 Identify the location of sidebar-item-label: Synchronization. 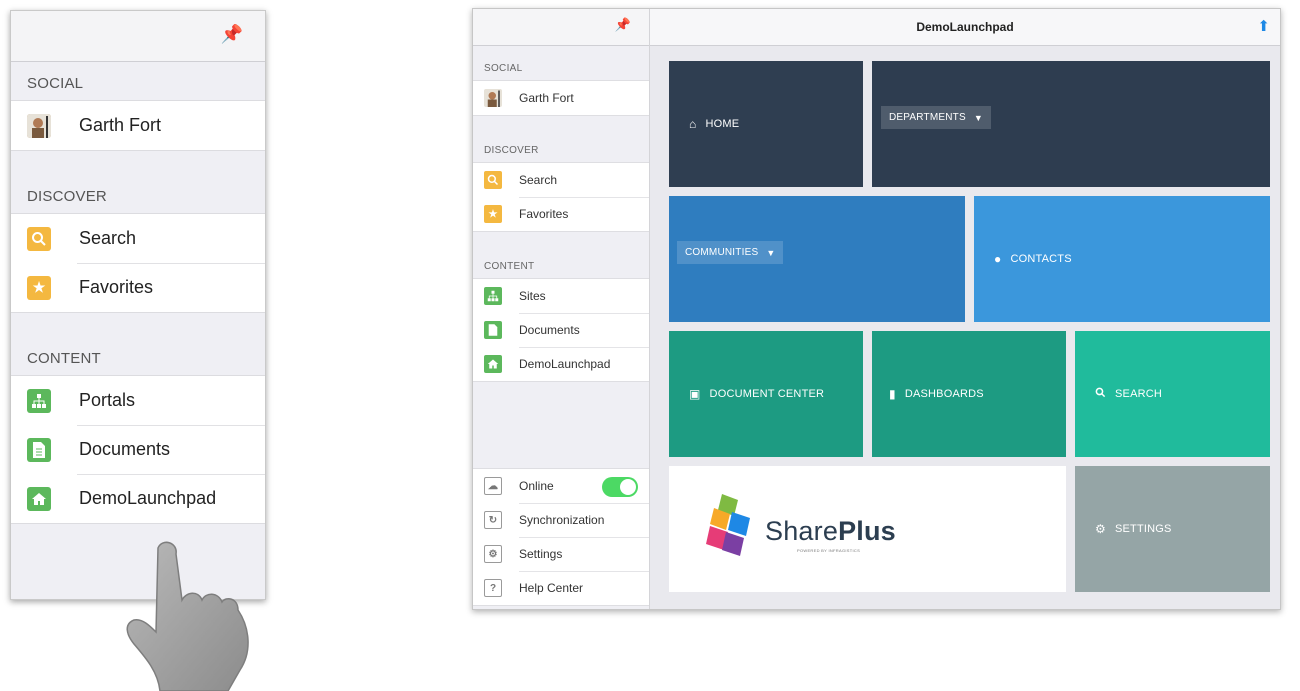
(562, 520).